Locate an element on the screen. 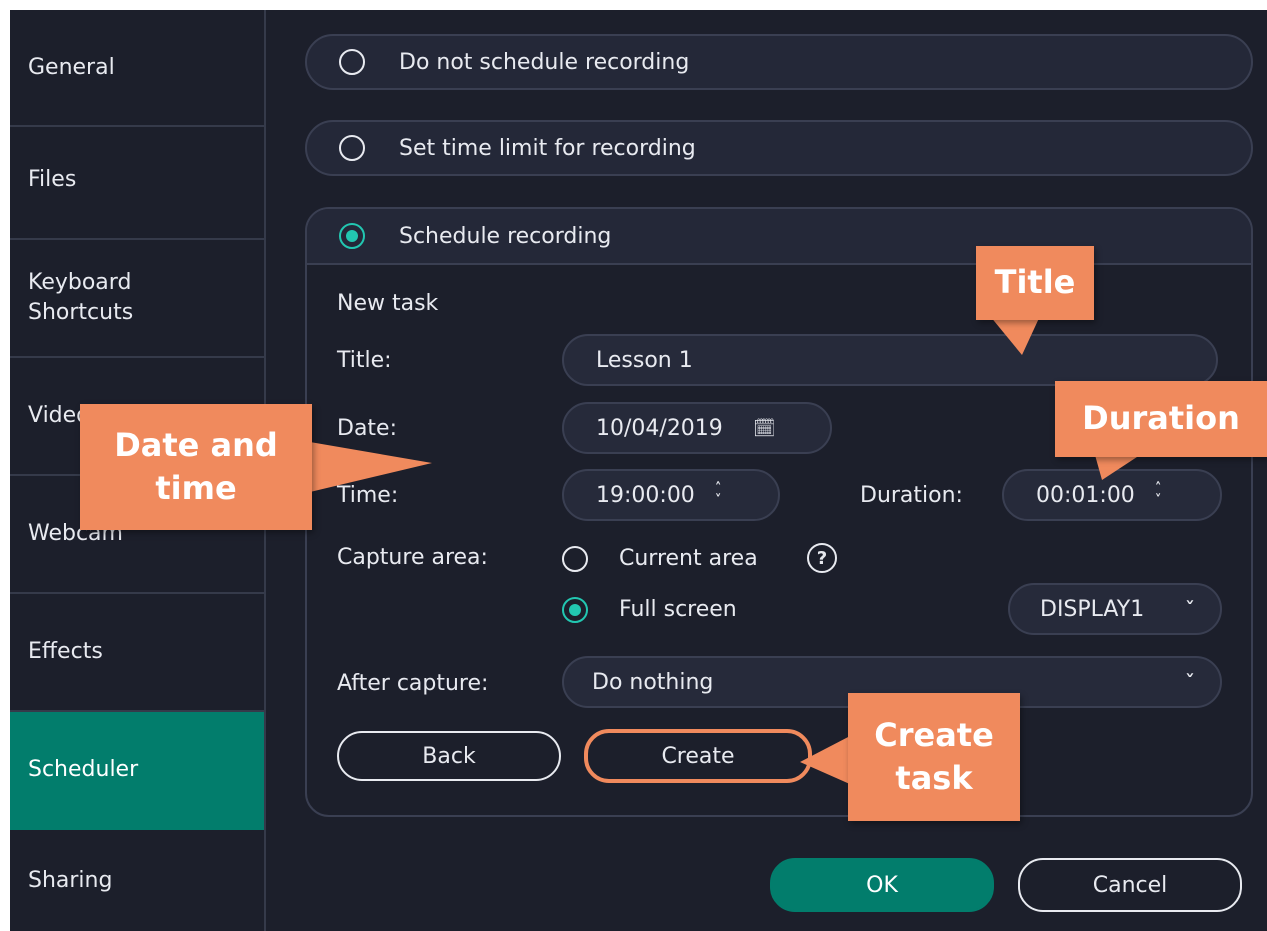 Image resolution: width=1267 pixels, height=931 pixels. create-task-callout-line2: task is located at coordinates (934, 778).